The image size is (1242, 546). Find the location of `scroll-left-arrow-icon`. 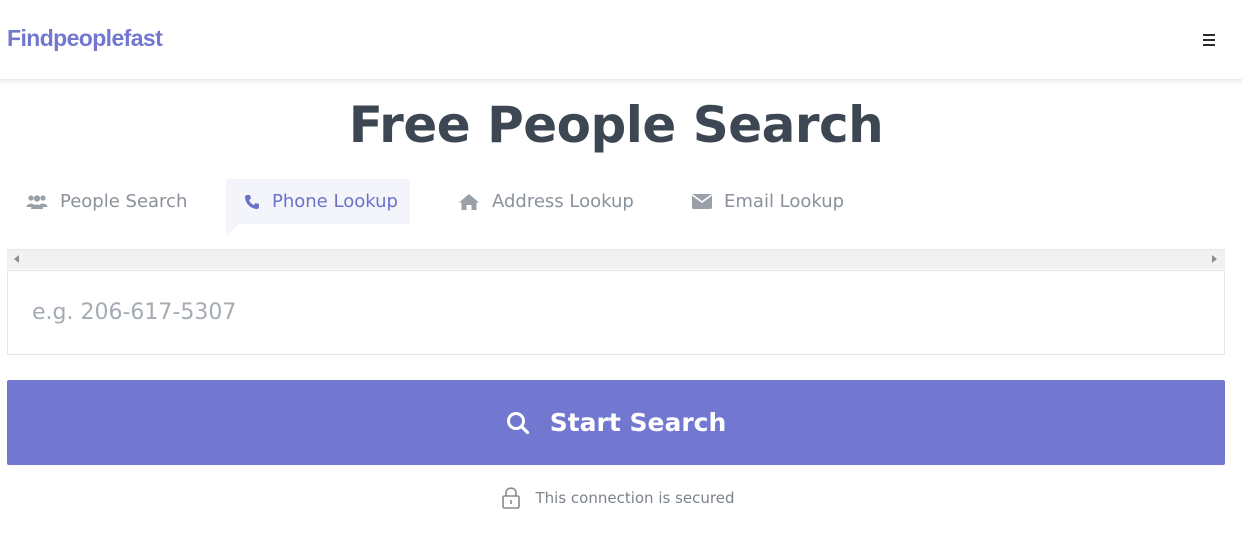

scroll-left-arrow-icon is located at coordinates (16, 259).